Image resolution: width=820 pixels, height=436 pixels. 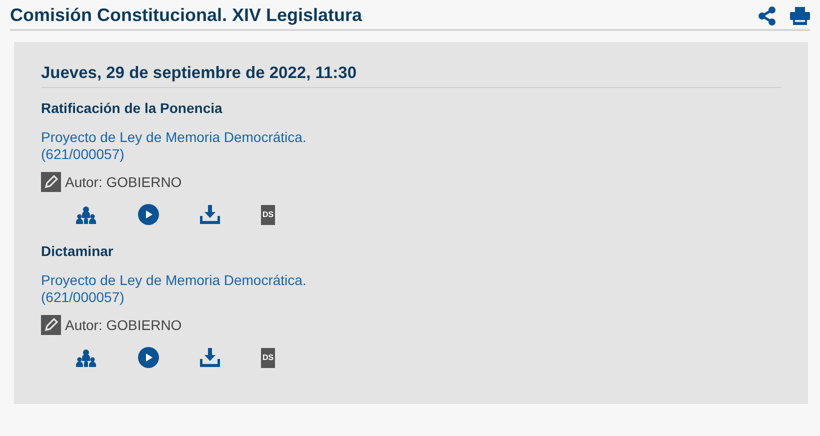 What do you see at coordinates (132, 108) in the screenshot?
I see `agenda-heading: Ratificación de la Ponencia` at bounding box center [132, 108].